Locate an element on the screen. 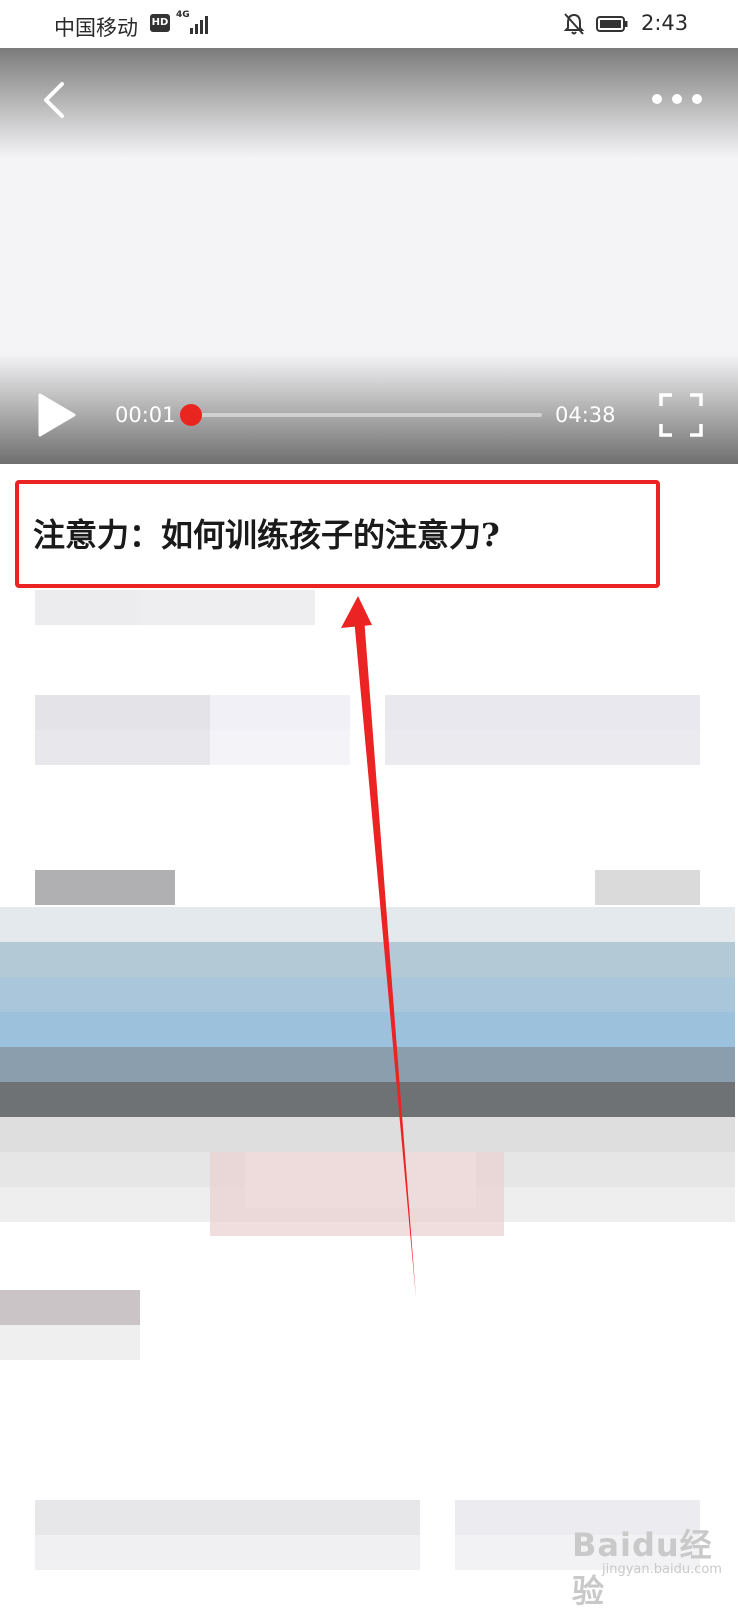 This screenshot has width=738, height=1612. battery-icon is located at coordinates (612, 24).